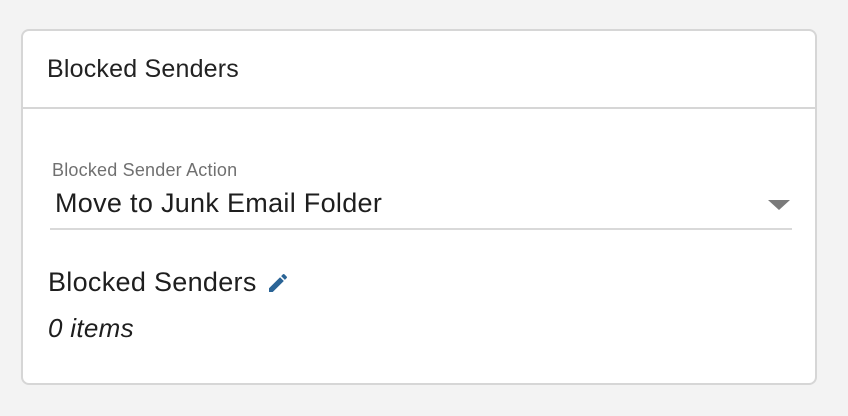  What do you see at coordinates (143, 68) in the screenshot?
I see `card-title: Blocked Senders` at bounding box center [143, 68].